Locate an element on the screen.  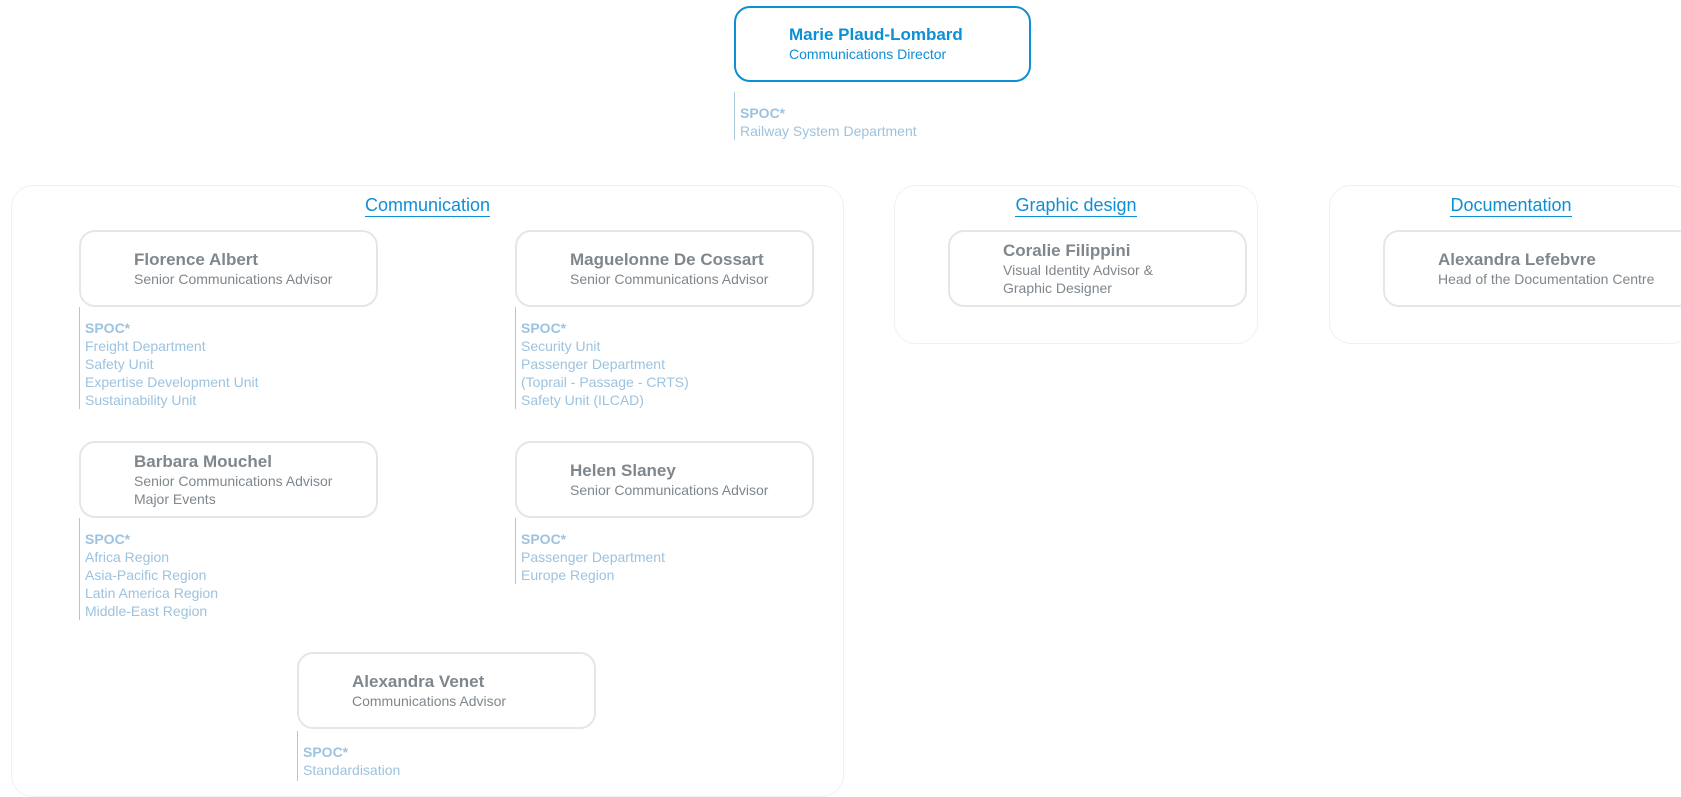
member-name: Coralie Filippini is located at coordinates (1067, 250).